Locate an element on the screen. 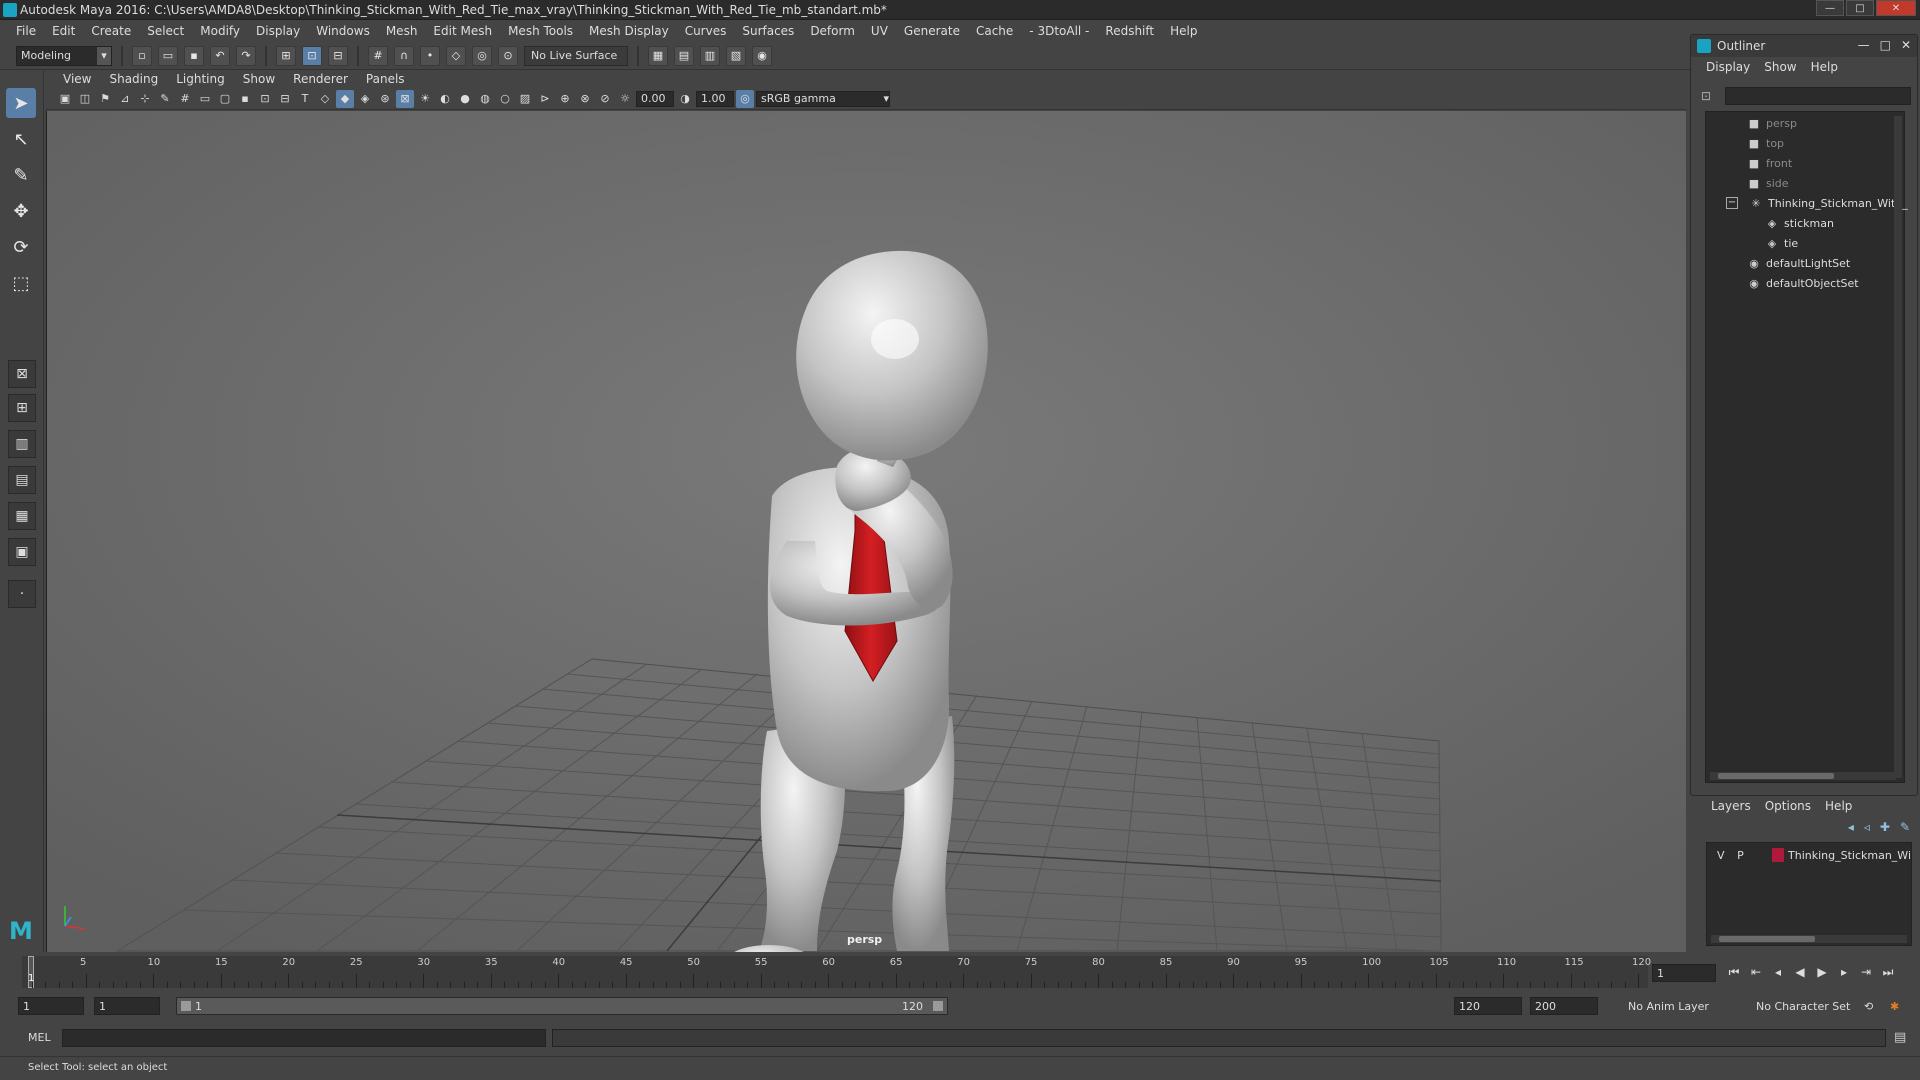 The image size is (1920, 1080). auto-key-icon: ⟲ is located at coordinates (1874, 1006).